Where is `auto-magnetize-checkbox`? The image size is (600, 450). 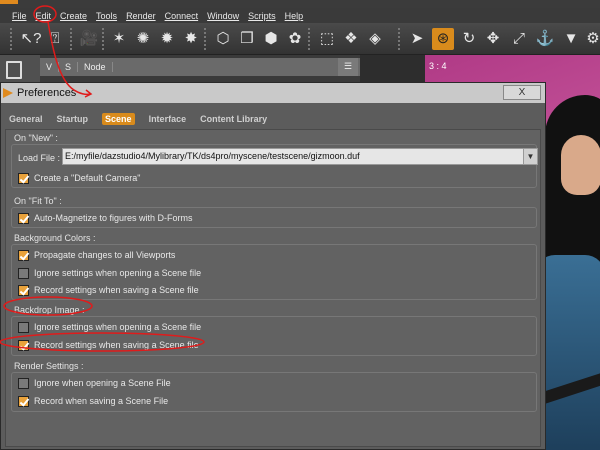
auto-magnetize-checkbox is located at coordinates (23, 218).